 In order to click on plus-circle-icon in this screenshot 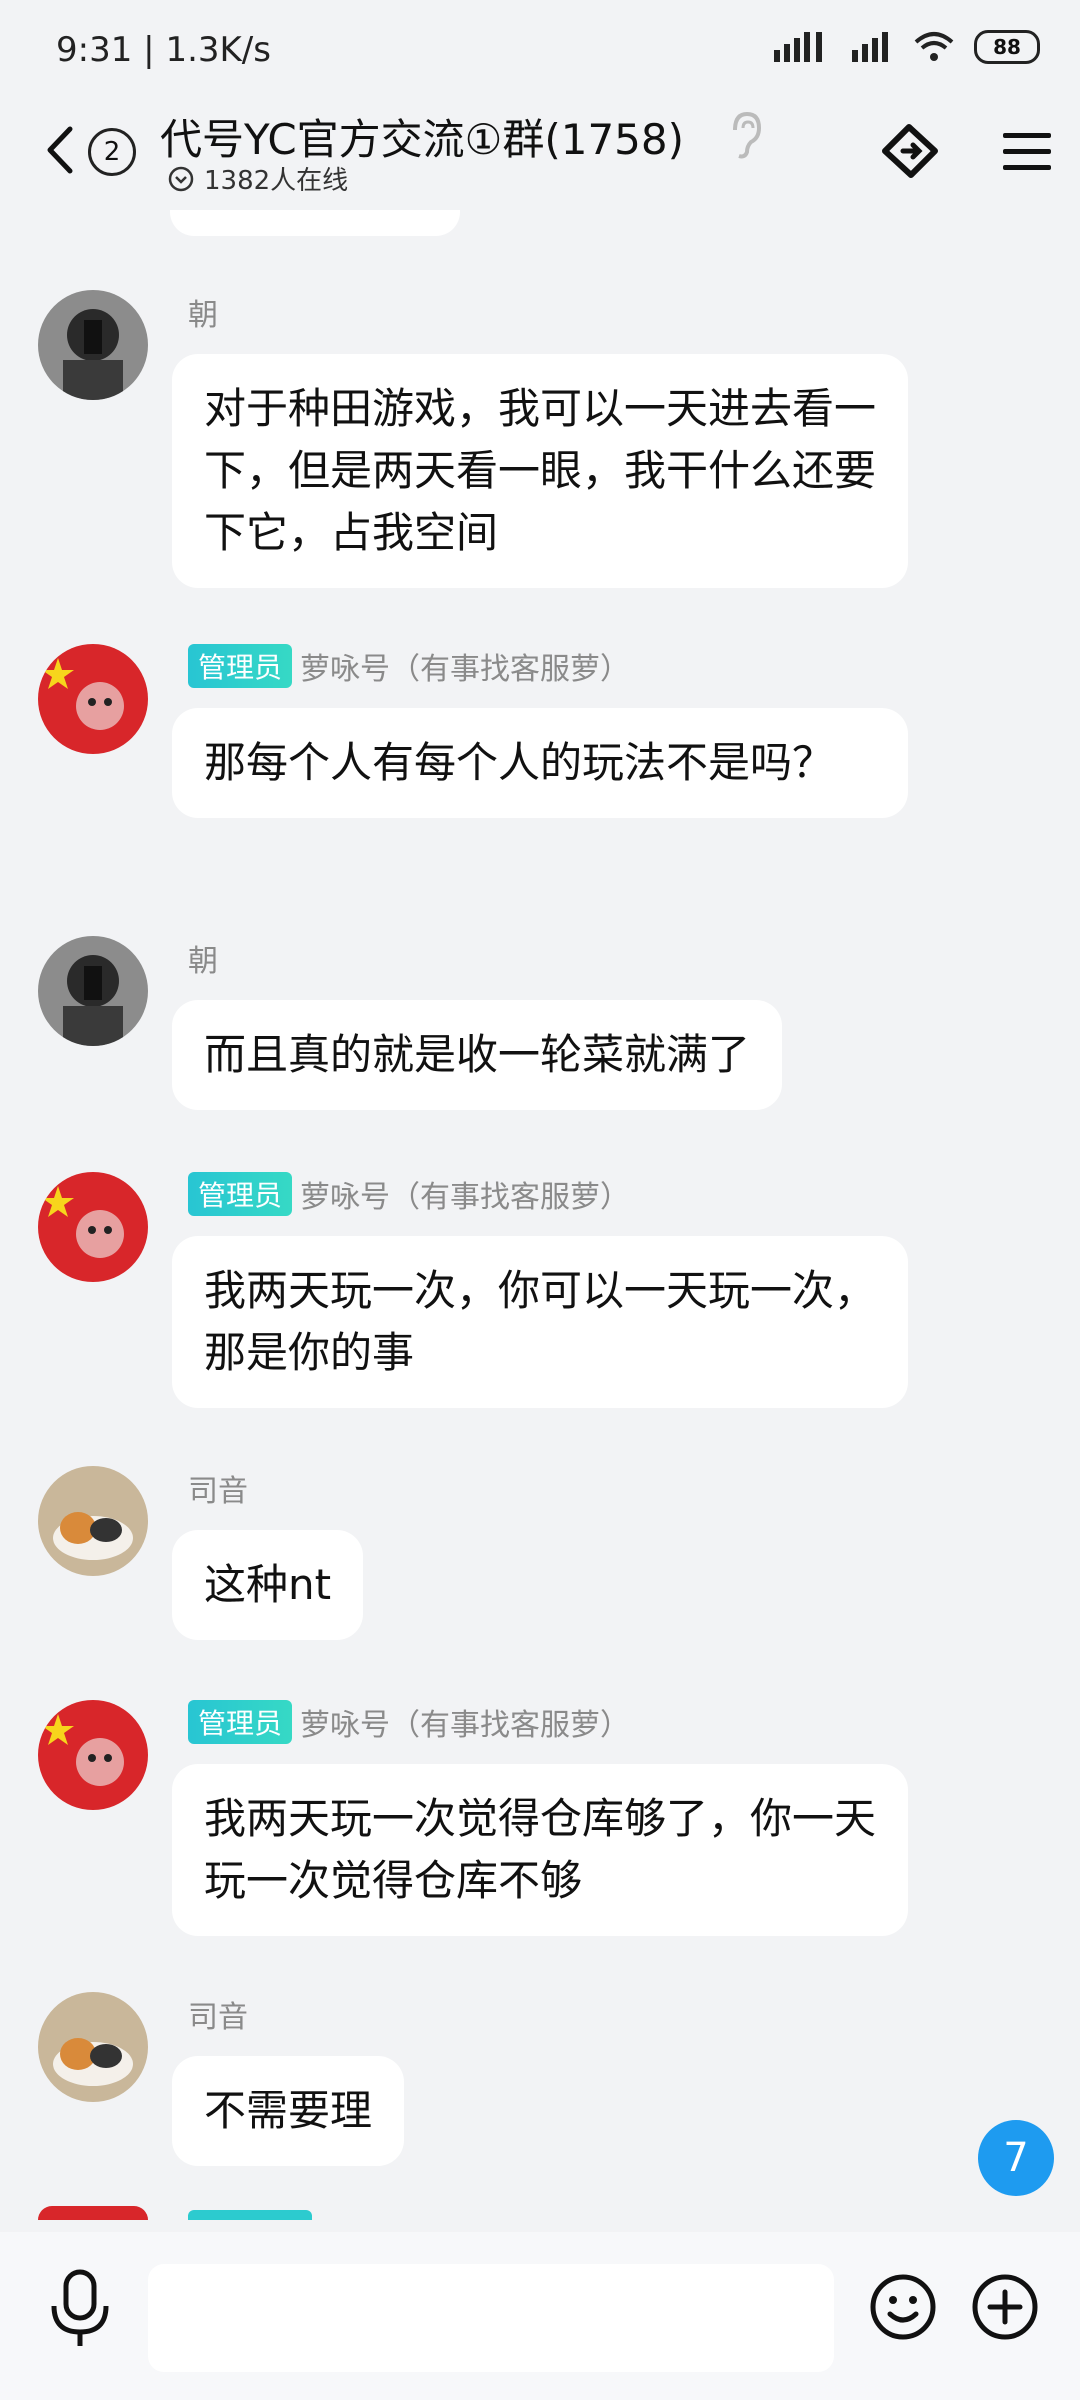, I will do `click(1005, 2307)`.